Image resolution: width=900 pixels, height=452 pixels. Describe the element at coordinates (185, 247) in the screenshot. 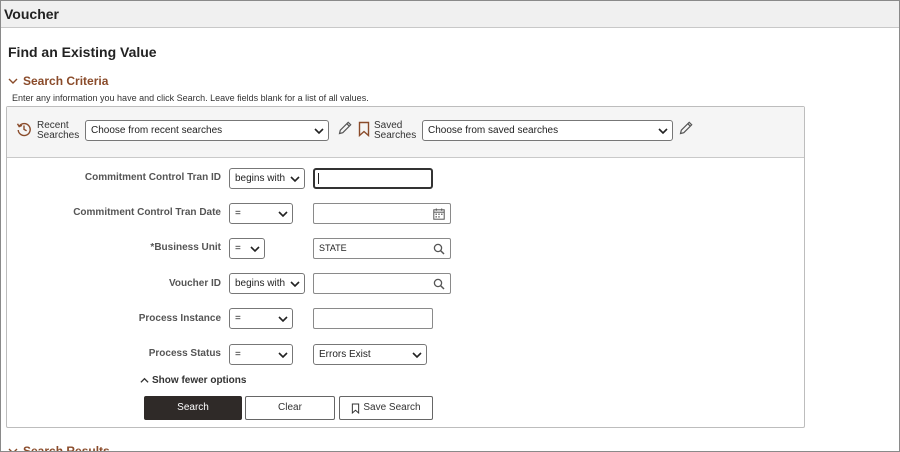

I see `business-unit-label: *Business Unit` at that location.